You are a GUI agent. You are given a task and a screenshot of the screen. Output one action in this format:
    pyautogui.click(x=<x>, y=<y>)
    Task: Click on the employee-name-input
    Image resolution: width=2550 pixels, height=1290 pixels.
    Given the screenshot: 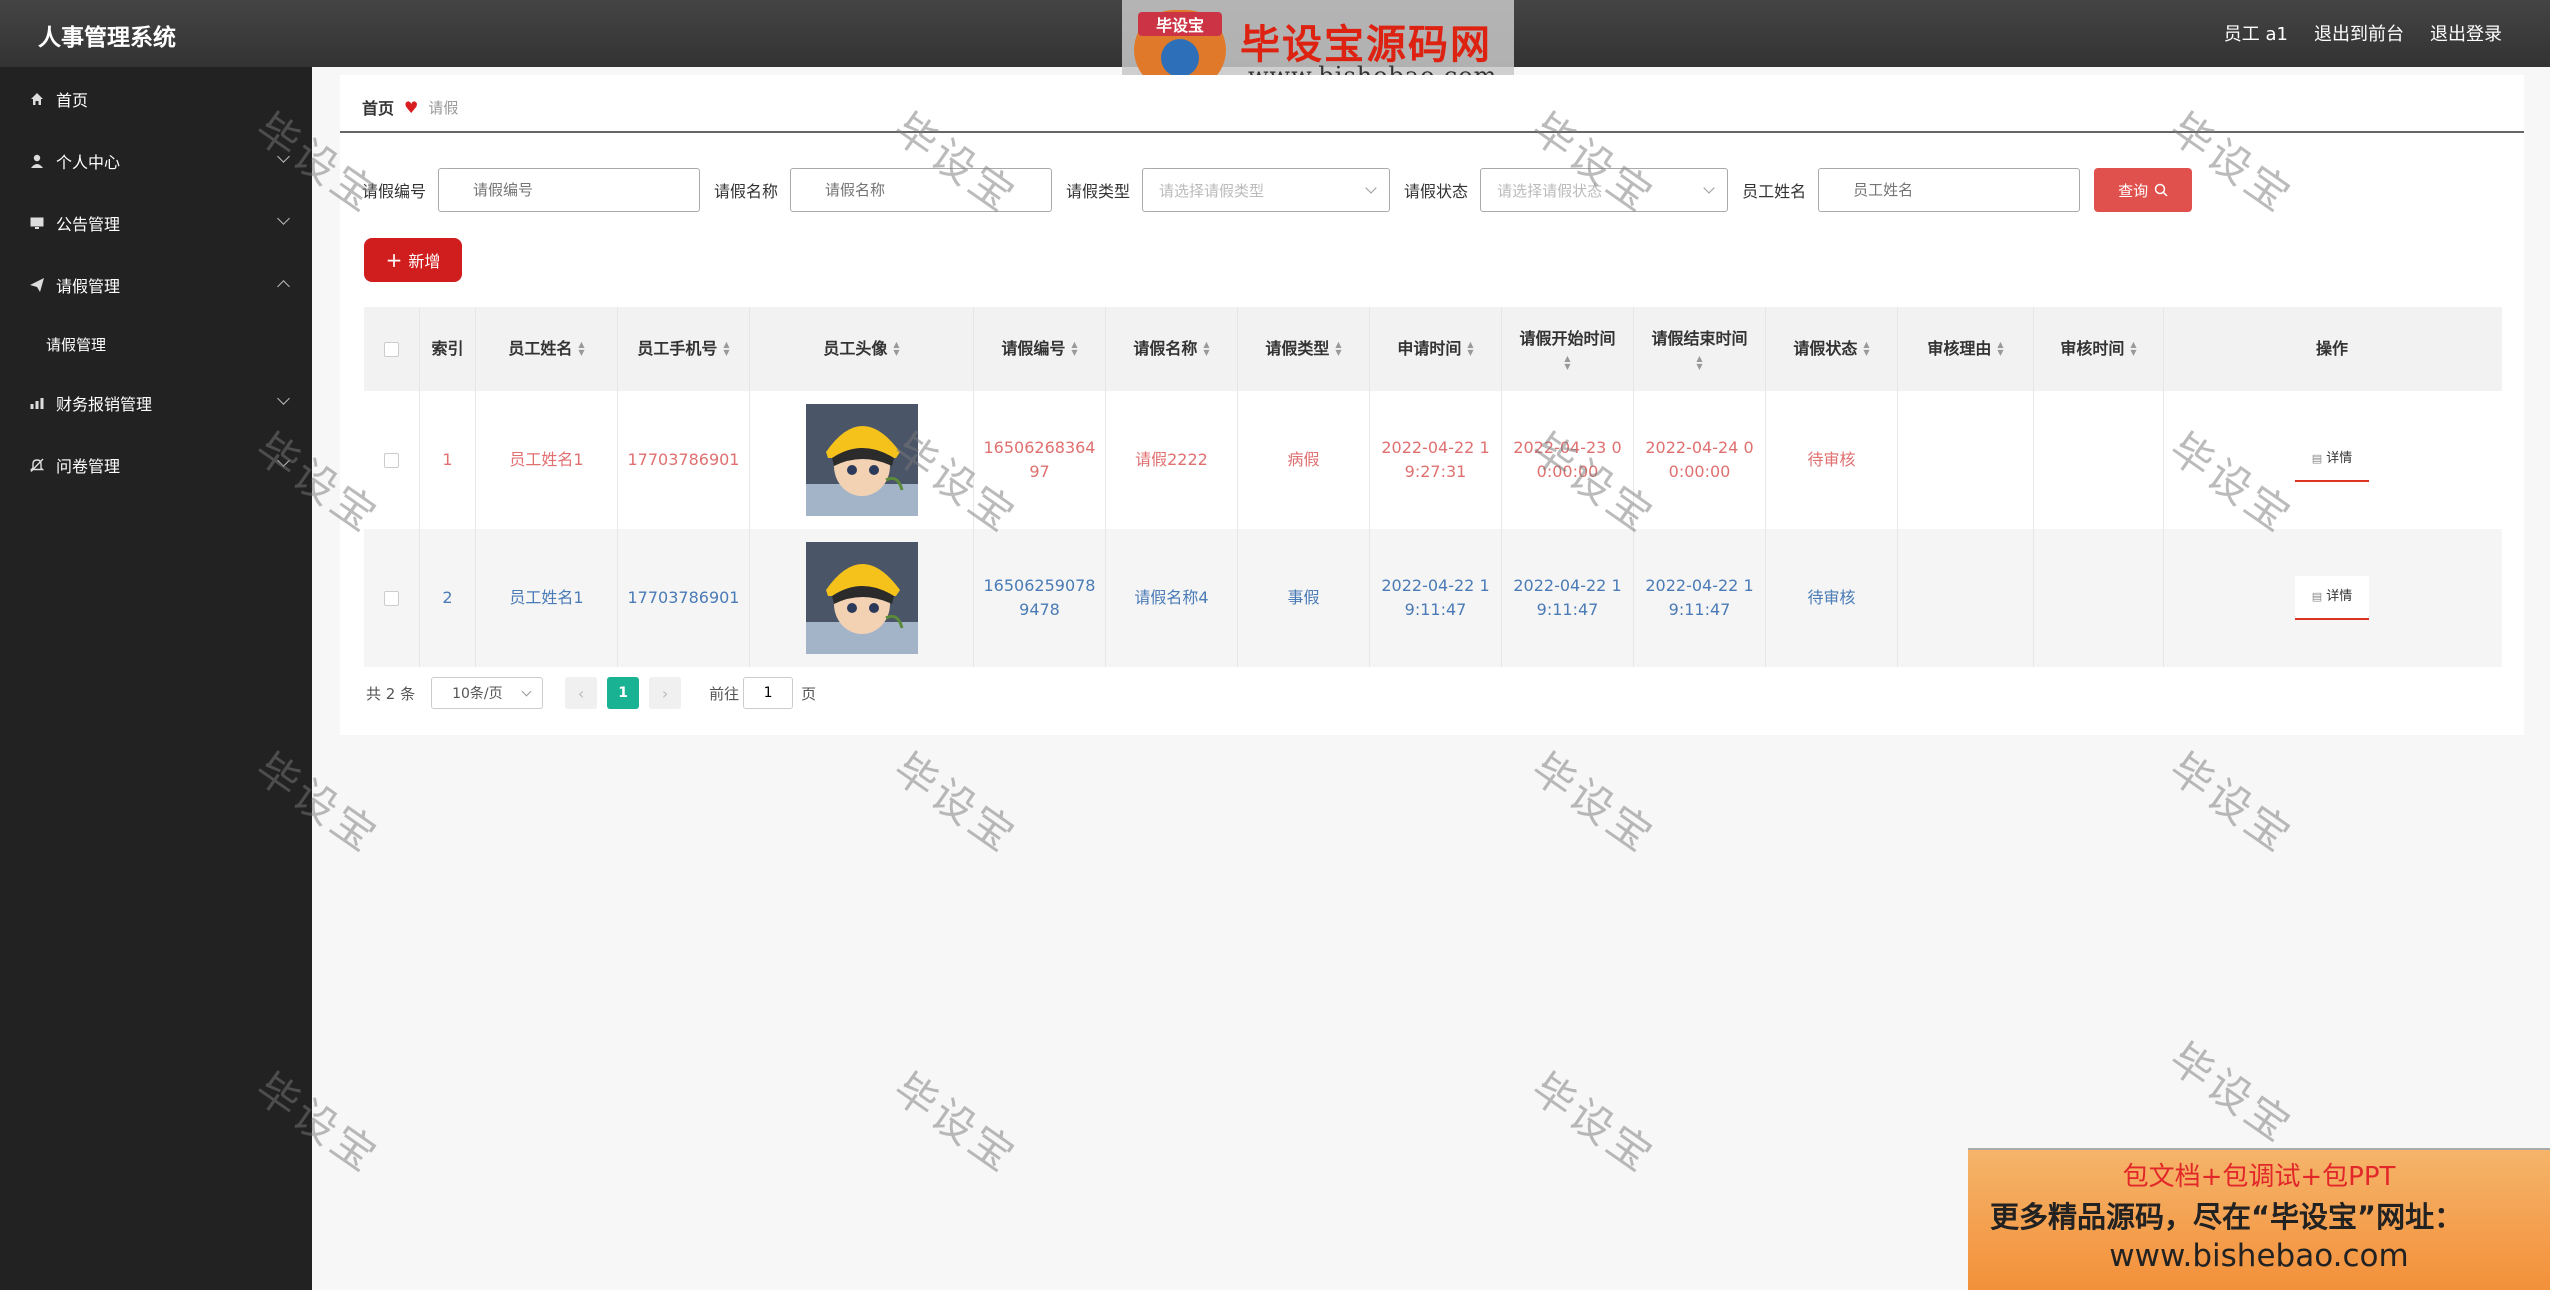 What is the action you would take?
    pyautogui.click(x=1949, y=190)
    